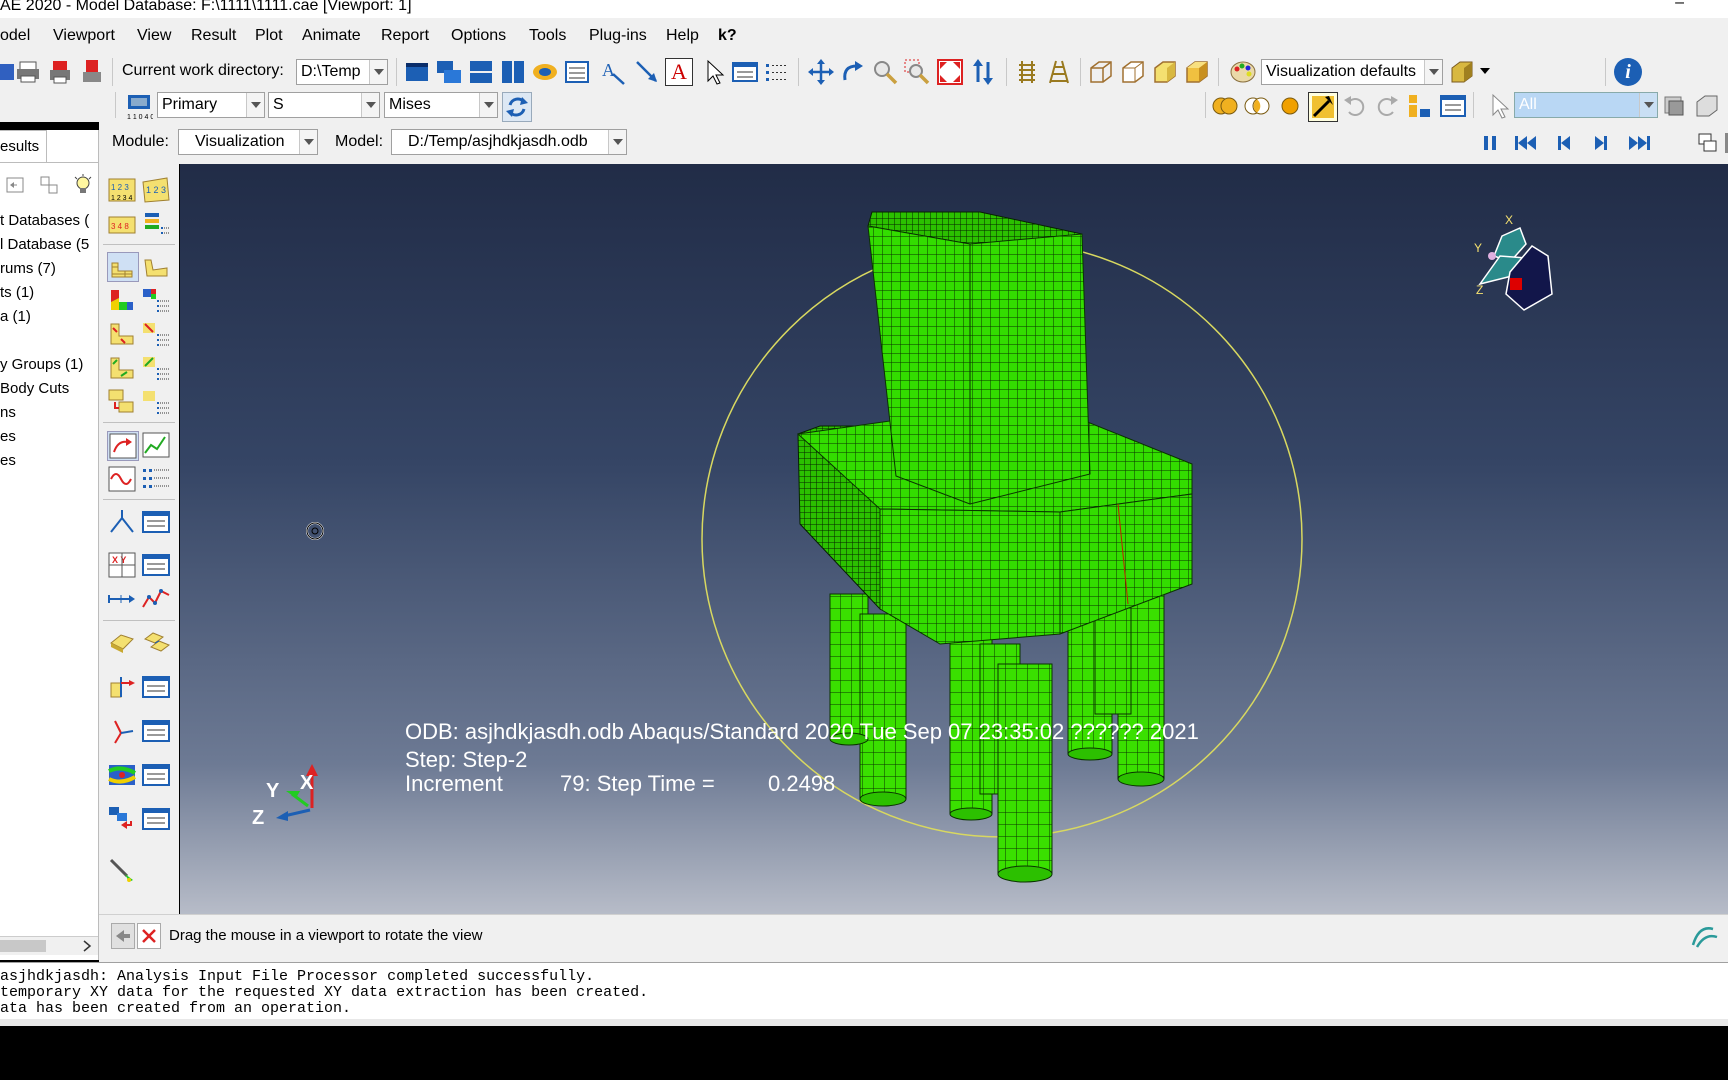 This screenshot has height=1080, width=1728. What do you see at coordinates (1462, 72) in the screenshot?
I see `display-options-icon` at bounding box center [1462, 72].